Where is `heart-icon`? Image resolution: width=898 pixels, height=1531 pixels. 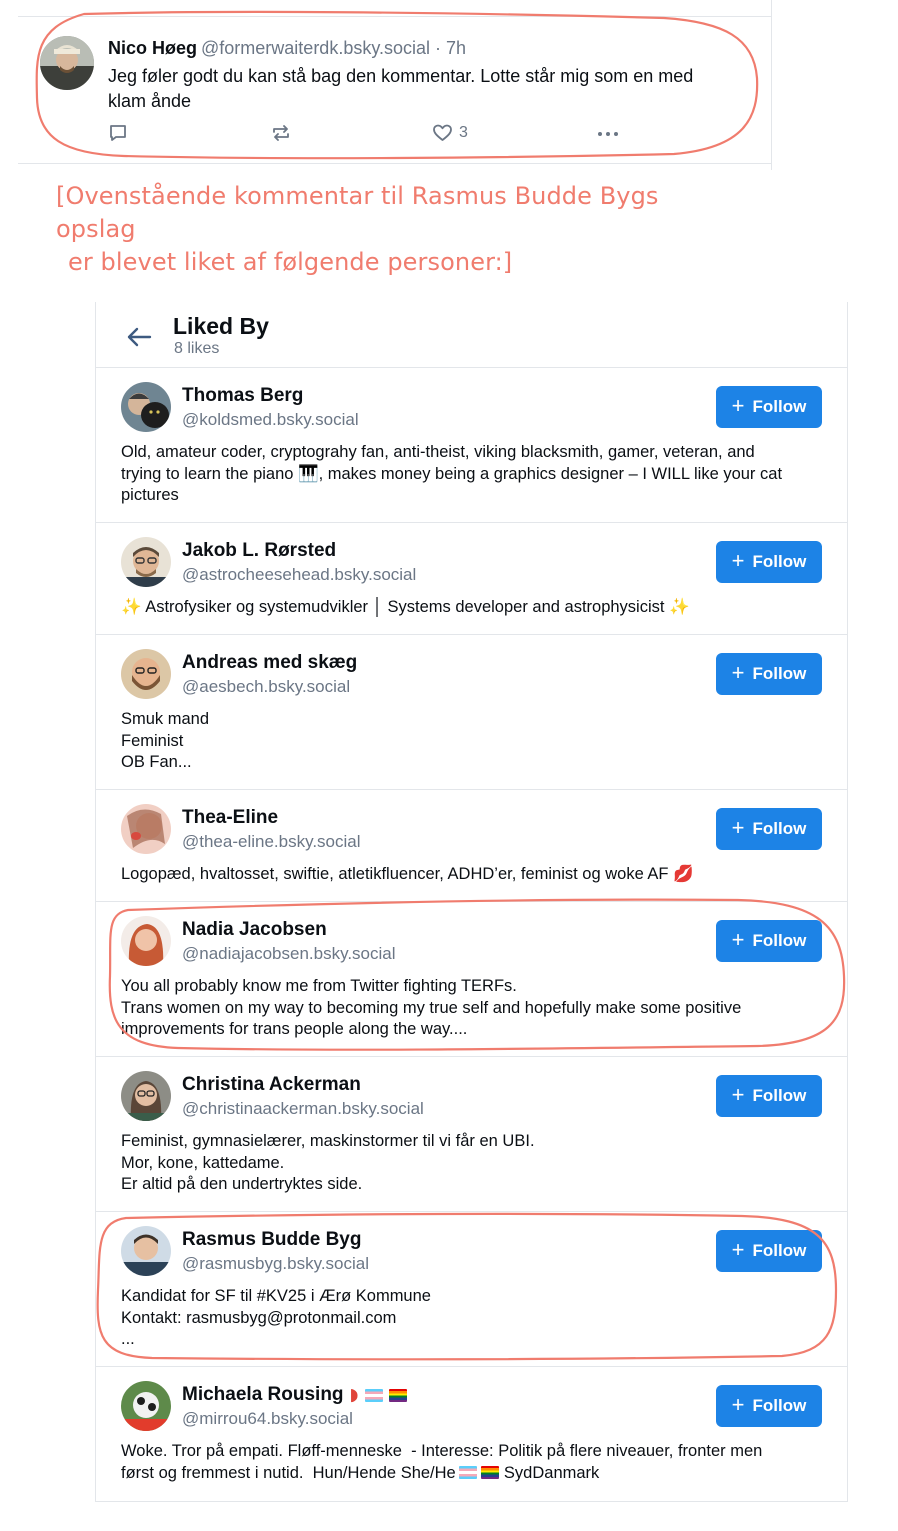 heart-icon is located at coordinates (442, 132).